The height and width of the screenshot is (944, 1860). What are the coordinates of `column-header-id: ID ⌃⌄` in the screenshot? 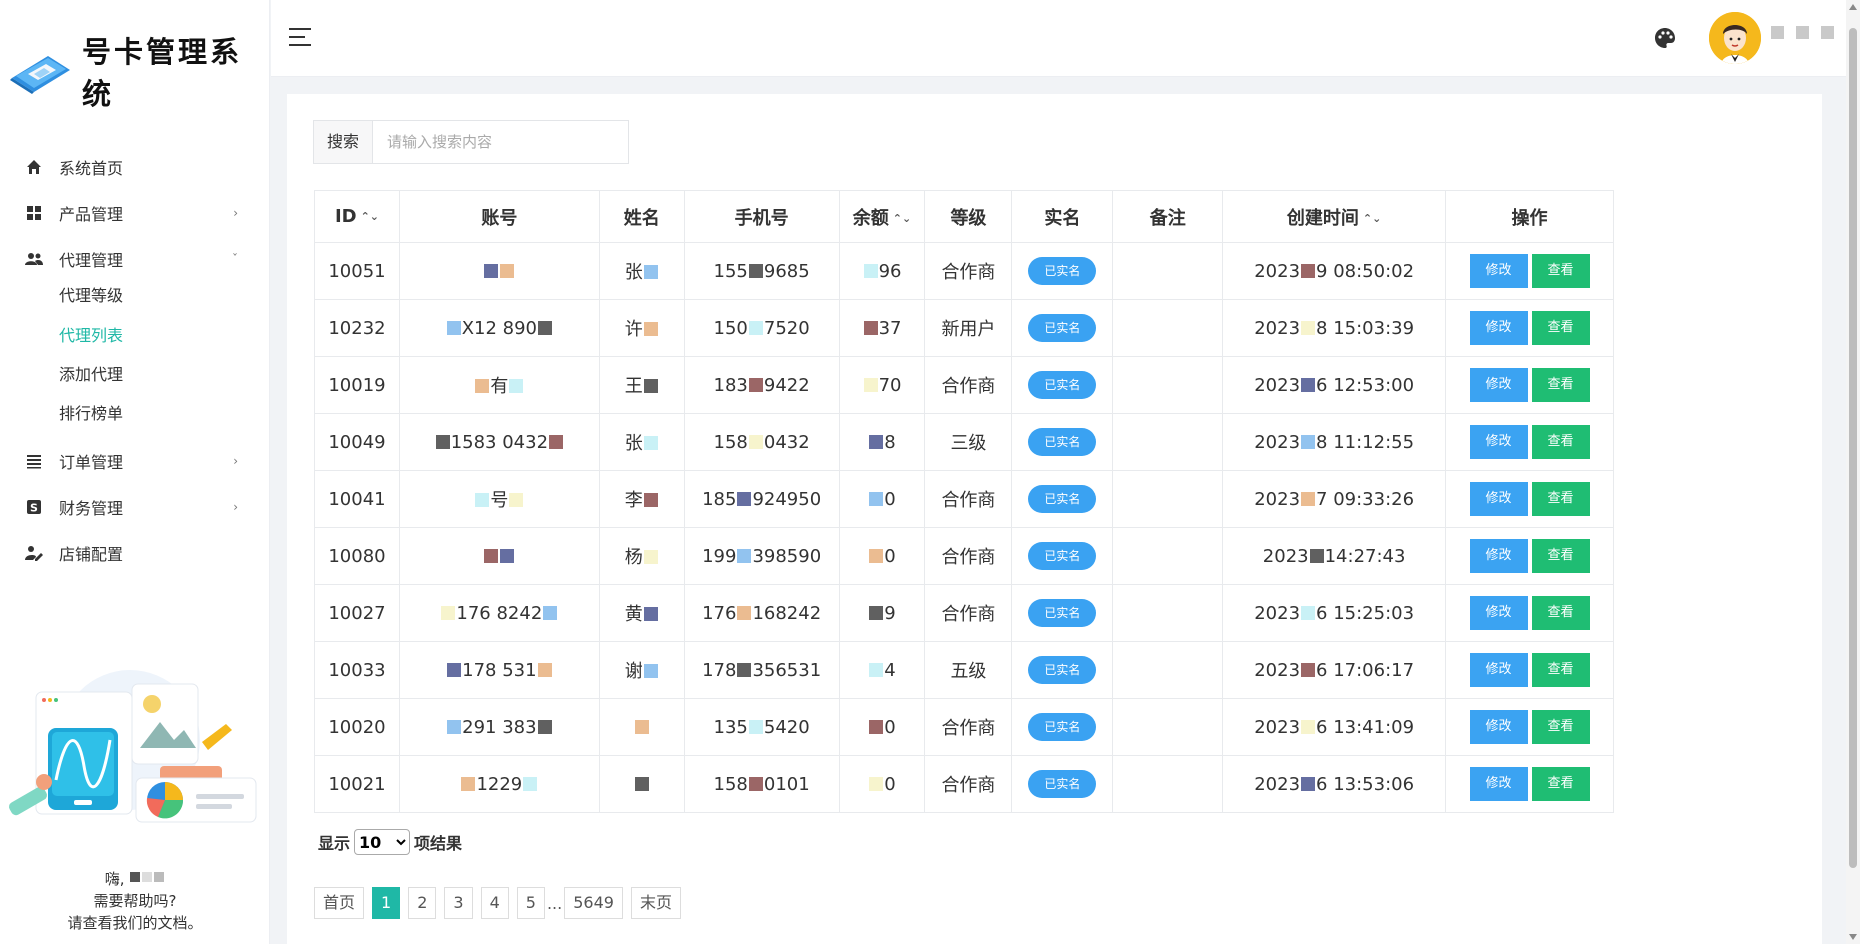 It's located at (357, 216).